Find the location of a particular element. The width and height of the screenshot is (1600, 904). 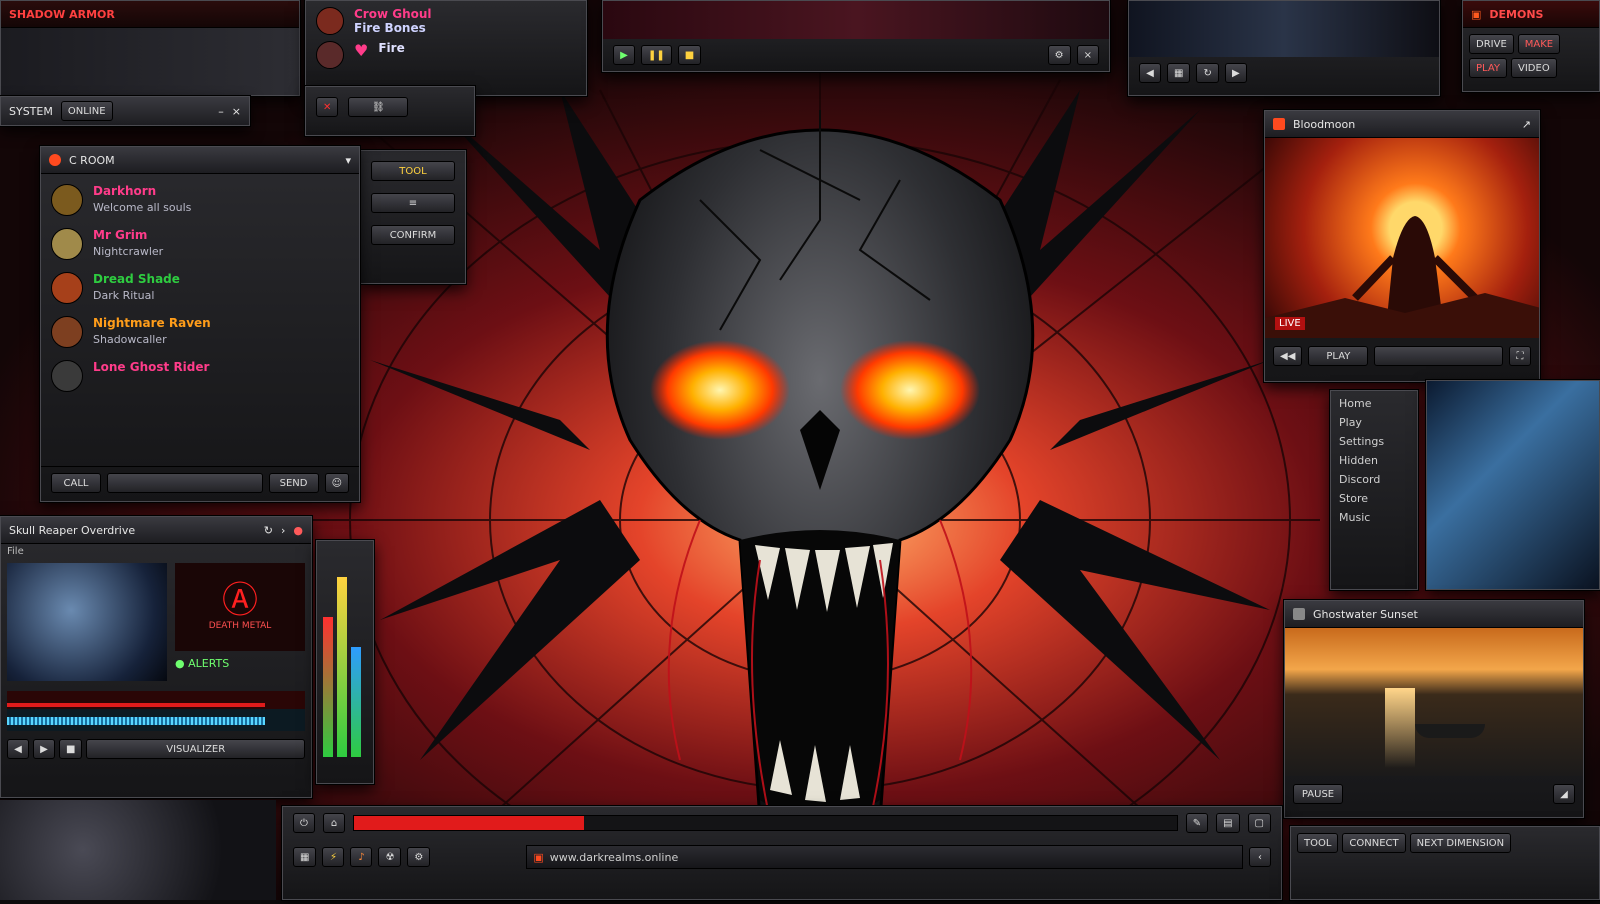

rewind-button: ◀◀ is located at coordinates (1288, 356).